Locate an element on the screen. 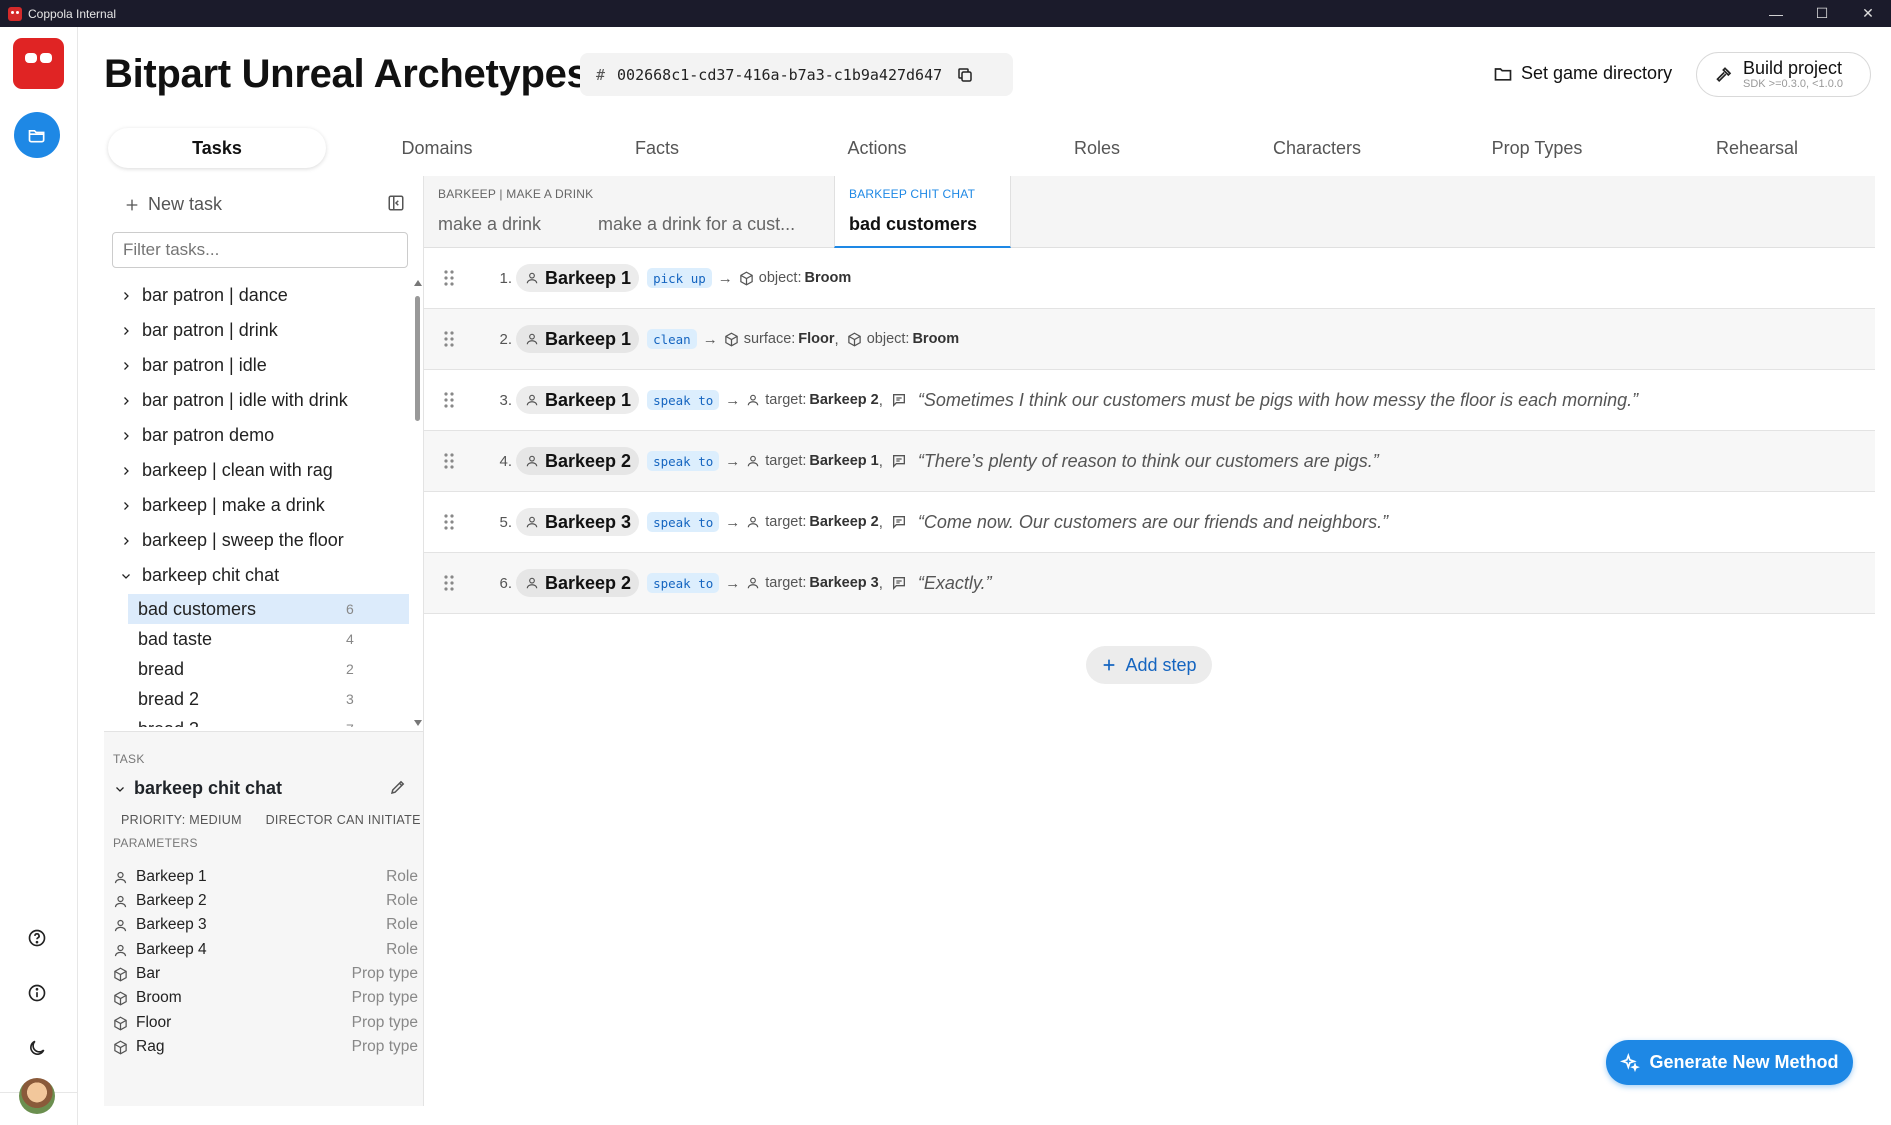 Image resolution: width=1891 pixels, height=1125 pixels. collapse-sidebar-button is located at coordinates (396, 203).